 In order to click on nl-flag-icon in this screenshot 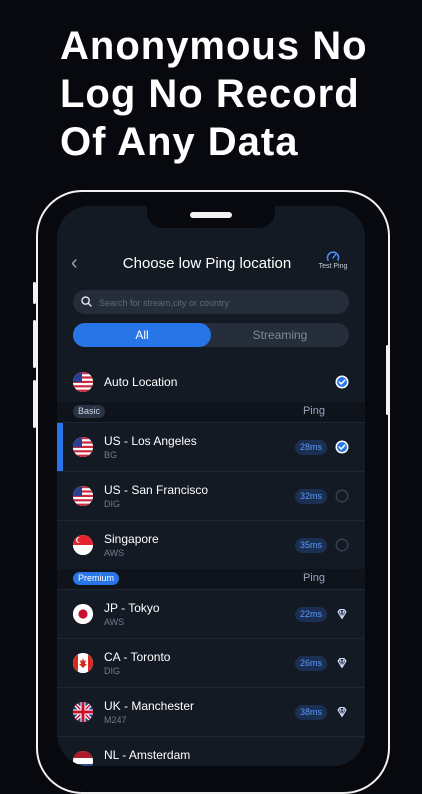, I will do `click(83, 758)`.